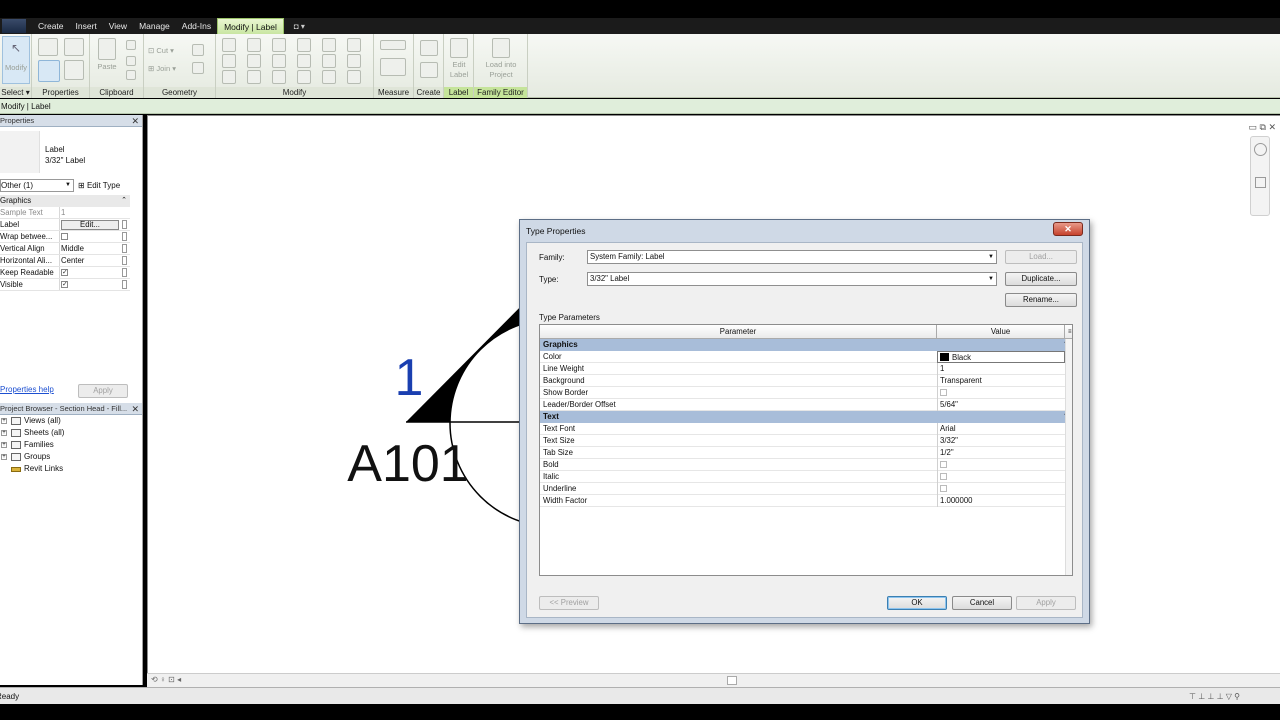  What do you see at coordinates (250, 26) in the screenshot?
I see `menu-tab-modify-label: Modify | Label` at bounding box center [250, 26].